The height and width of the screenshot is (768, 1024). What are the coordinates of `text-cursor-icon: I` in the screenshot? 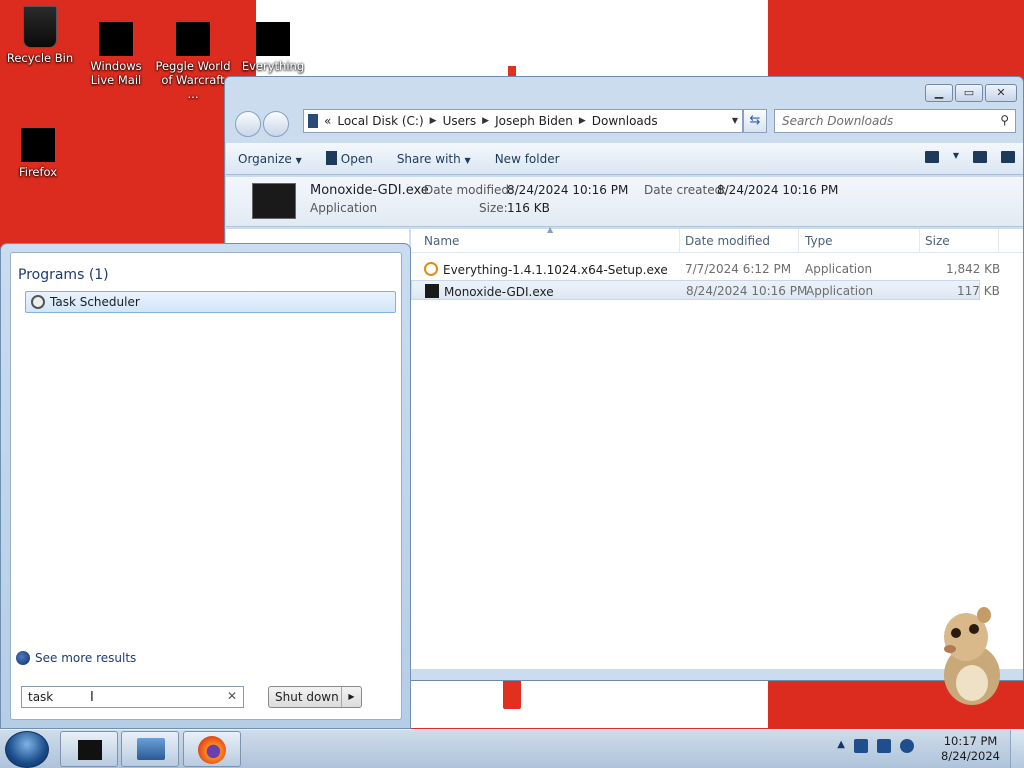 It's located at (92, 697).